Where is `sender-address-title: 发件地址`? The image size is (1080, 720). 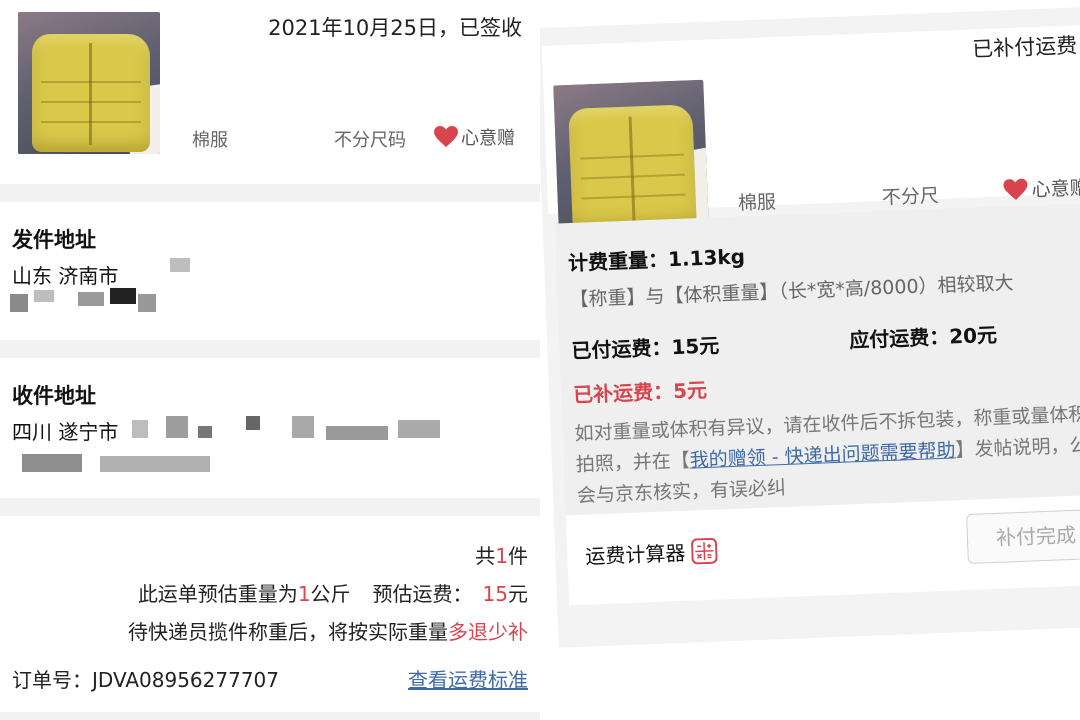 sender-address-title: 发件地址 is located at coordinates (54, 240).